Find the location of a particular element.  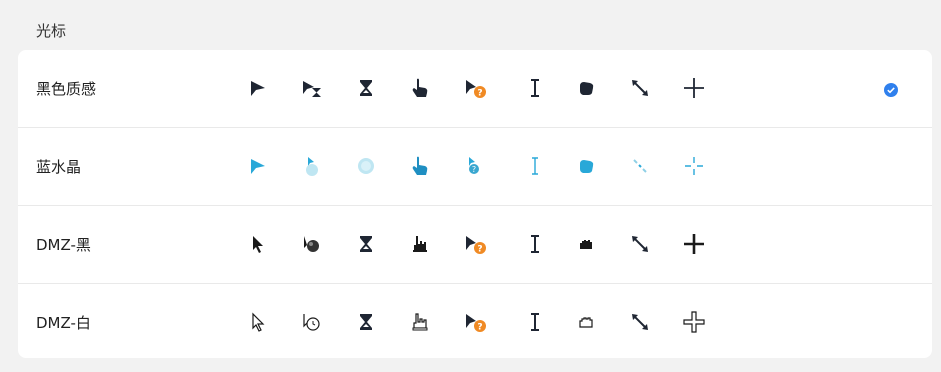

panel-title: 光标 is located at coordinates (51, 31).